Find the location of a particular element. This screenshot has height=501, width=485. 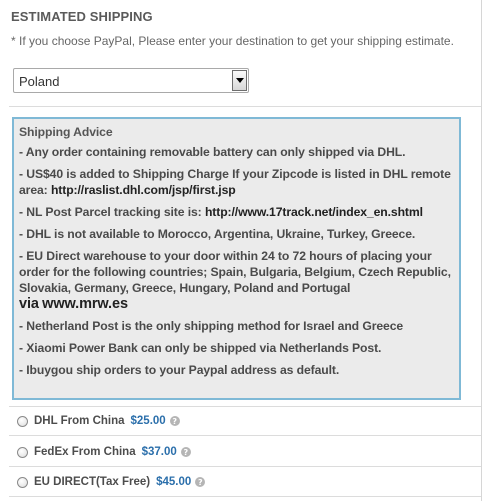

shipping-option-dhl: DHL From China $25.00 ? is located at coordinates (98, 421).